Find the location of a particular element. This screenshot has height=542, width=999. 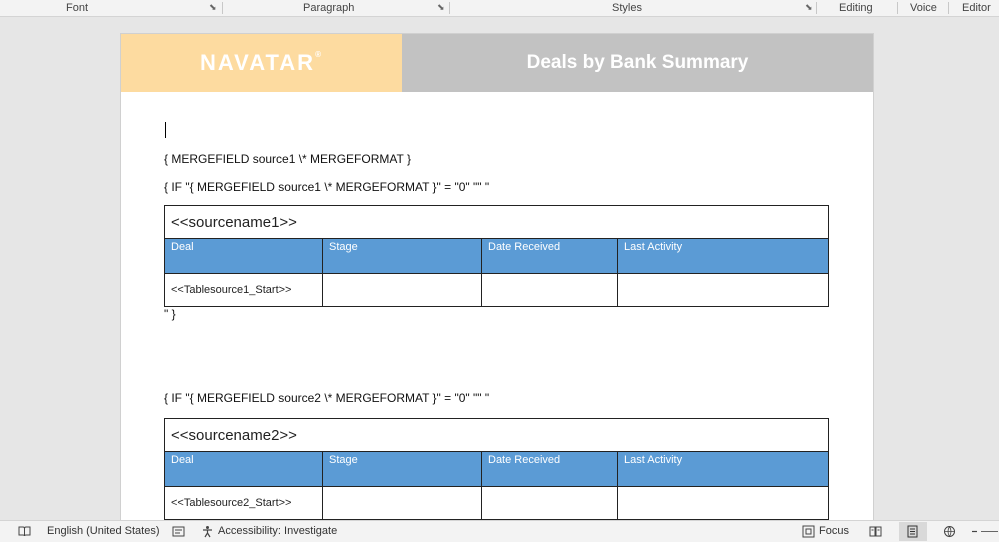

ribbon-group-editor-label: Editor is located at coordinates (976, 8).